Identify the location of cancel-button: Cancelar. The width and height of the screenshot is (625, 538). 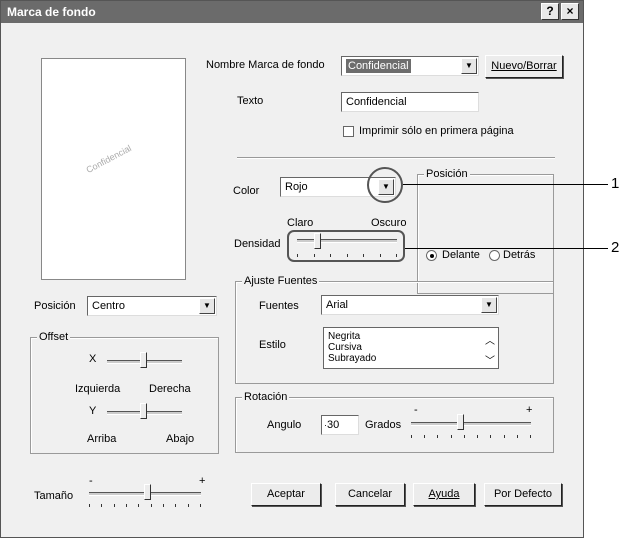
(370, 494).